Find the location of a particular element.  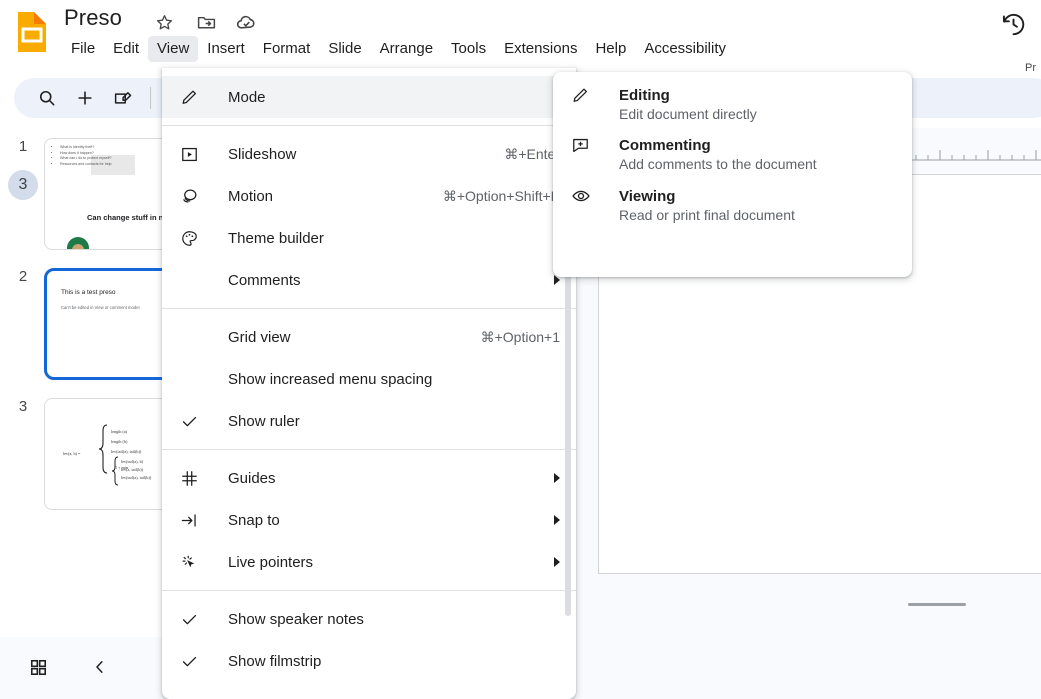

submenu-item-commenting: Commenting Add comments to the document is located at coordinates (732, 154).